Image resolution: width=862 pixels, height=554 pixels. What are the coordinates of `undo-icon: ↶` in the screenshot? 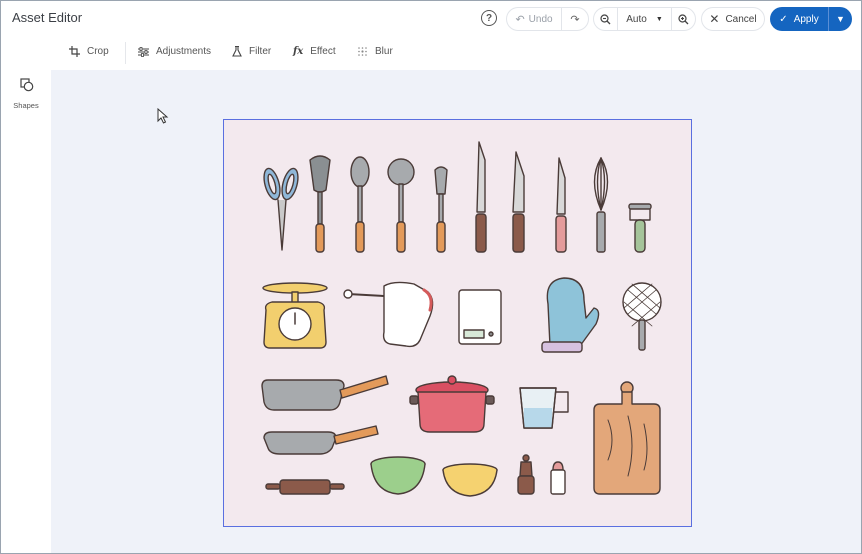 It's located at (520, 19).